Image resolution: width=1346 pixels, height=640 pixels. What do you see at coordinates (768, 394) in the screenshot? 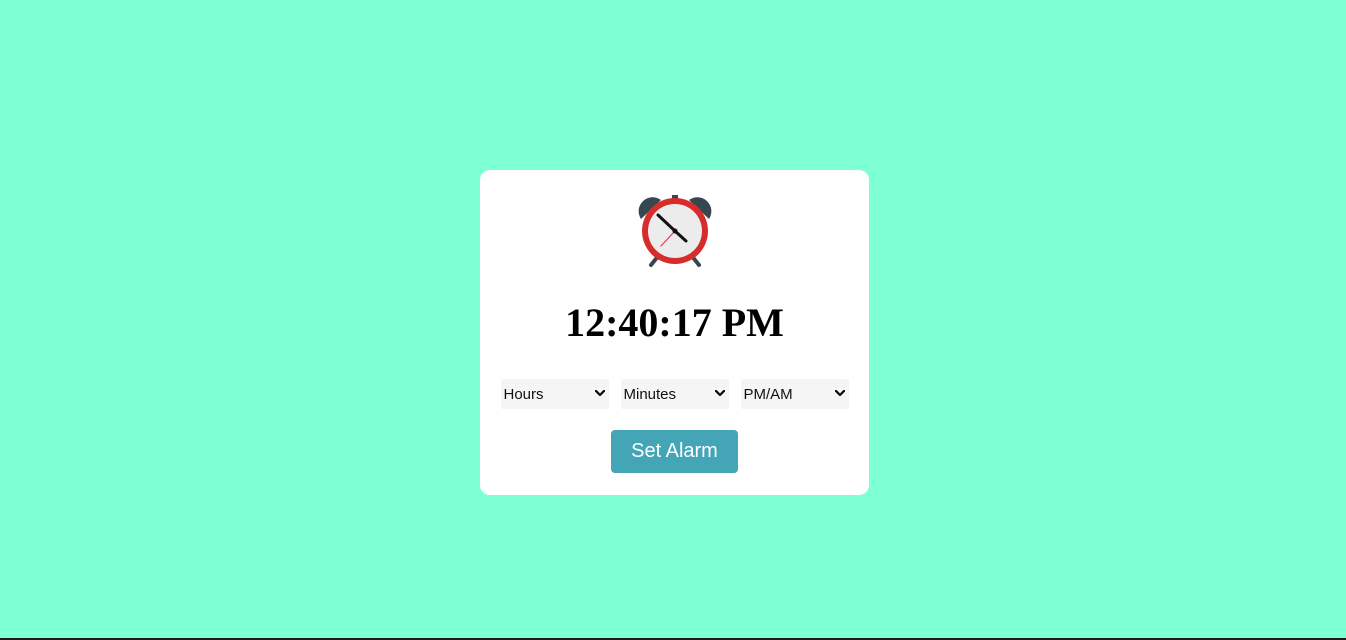
I see `ampm-select-value: PM/AM` at bounding box center [768, 394].